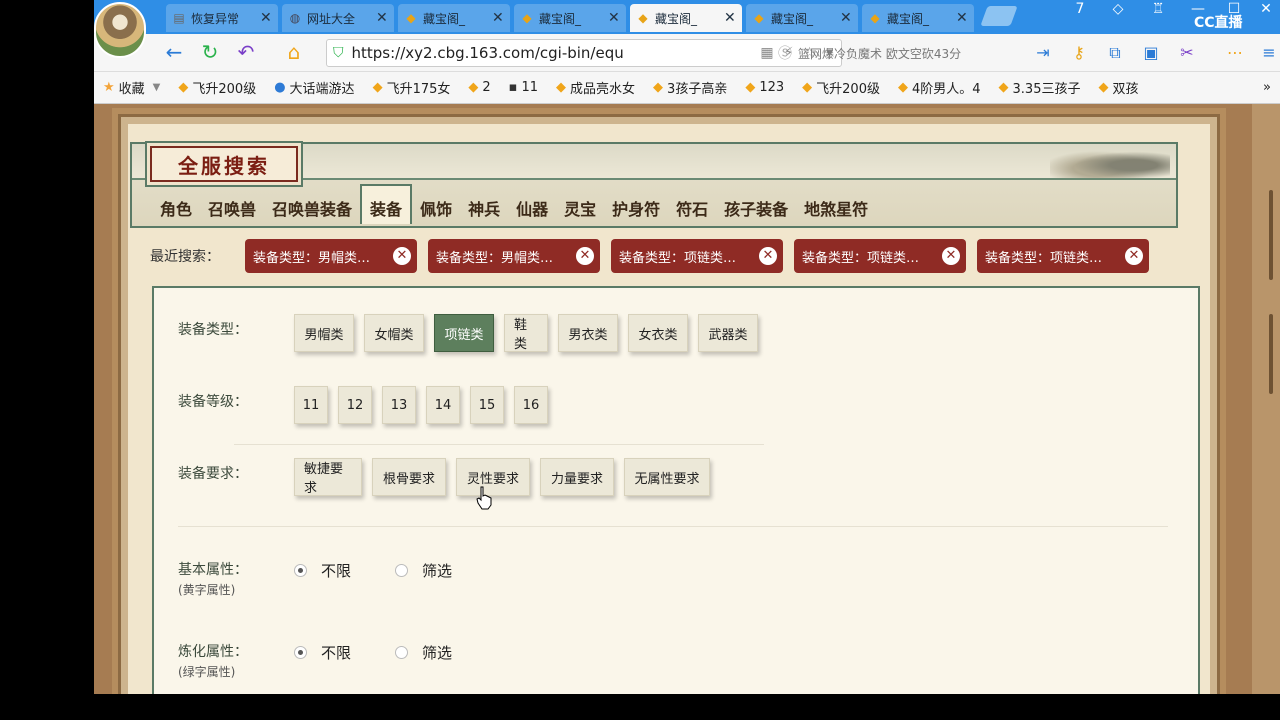  Describe the element at coordinates (232, 207) in the screenshot. I see `tab-summon: 召唤兽` at that location.